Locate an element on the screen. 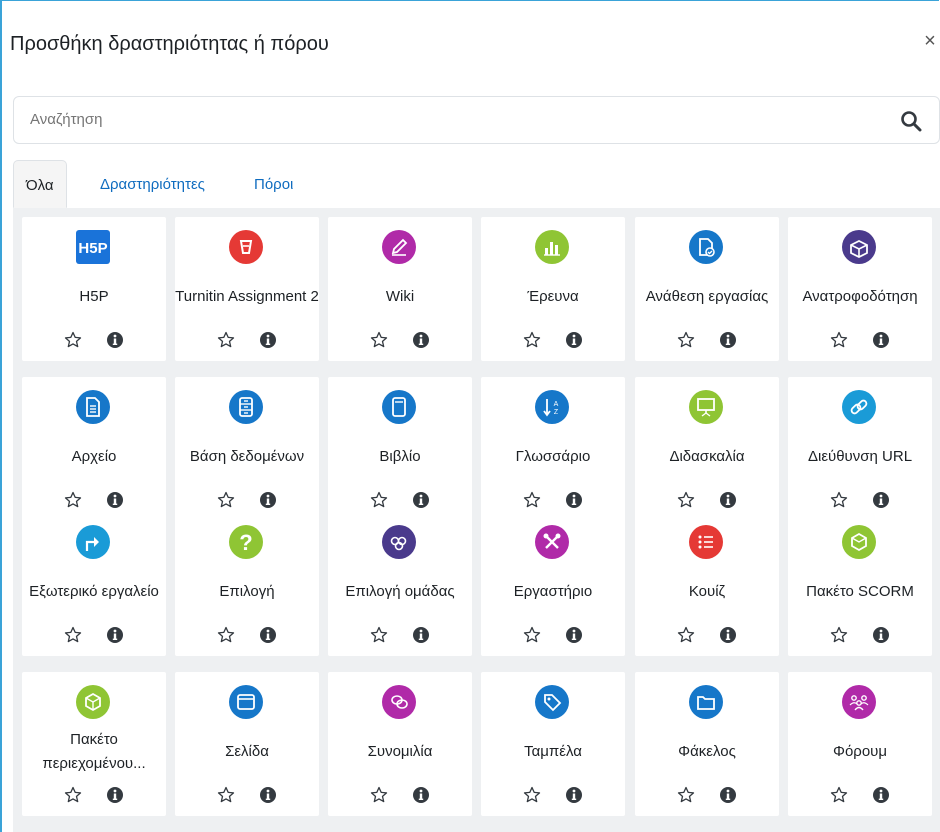 The height and width of the screenshot is (832, 940). svg-text: A is located at coordinates (556, 404).